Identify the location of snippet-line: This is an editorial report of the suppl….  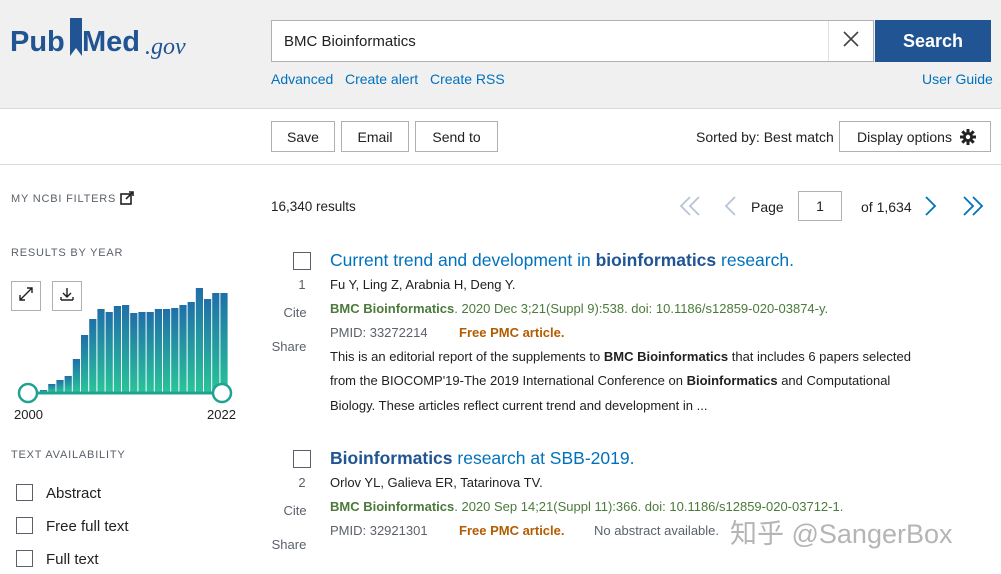
(650, 357).